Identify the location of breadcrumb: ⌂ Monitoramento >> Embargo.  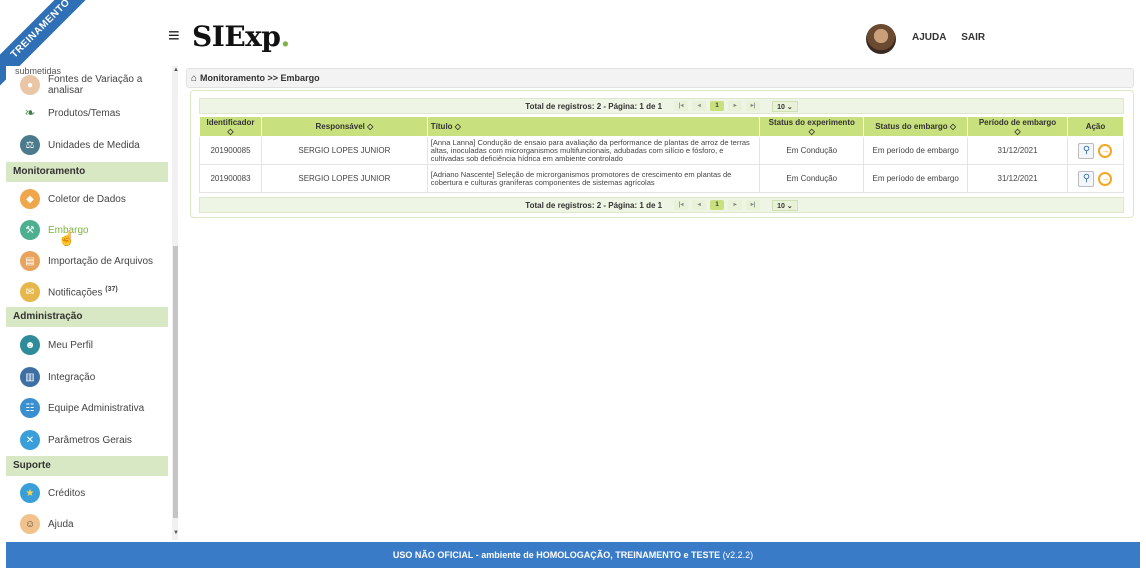
(660, 78).